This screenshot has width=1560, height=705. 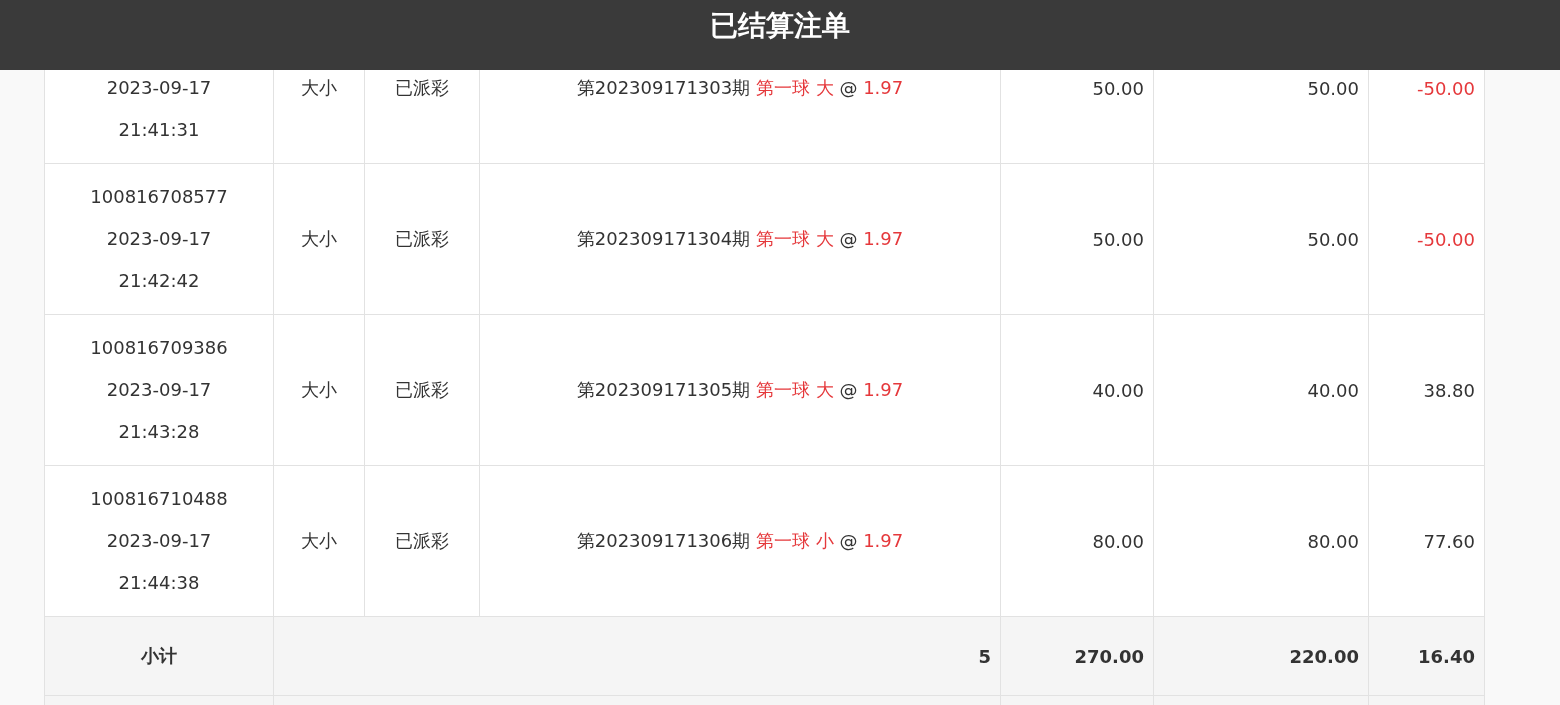 I want to click on bet-info-line: 21:42:42, so click(x=159, y=281).